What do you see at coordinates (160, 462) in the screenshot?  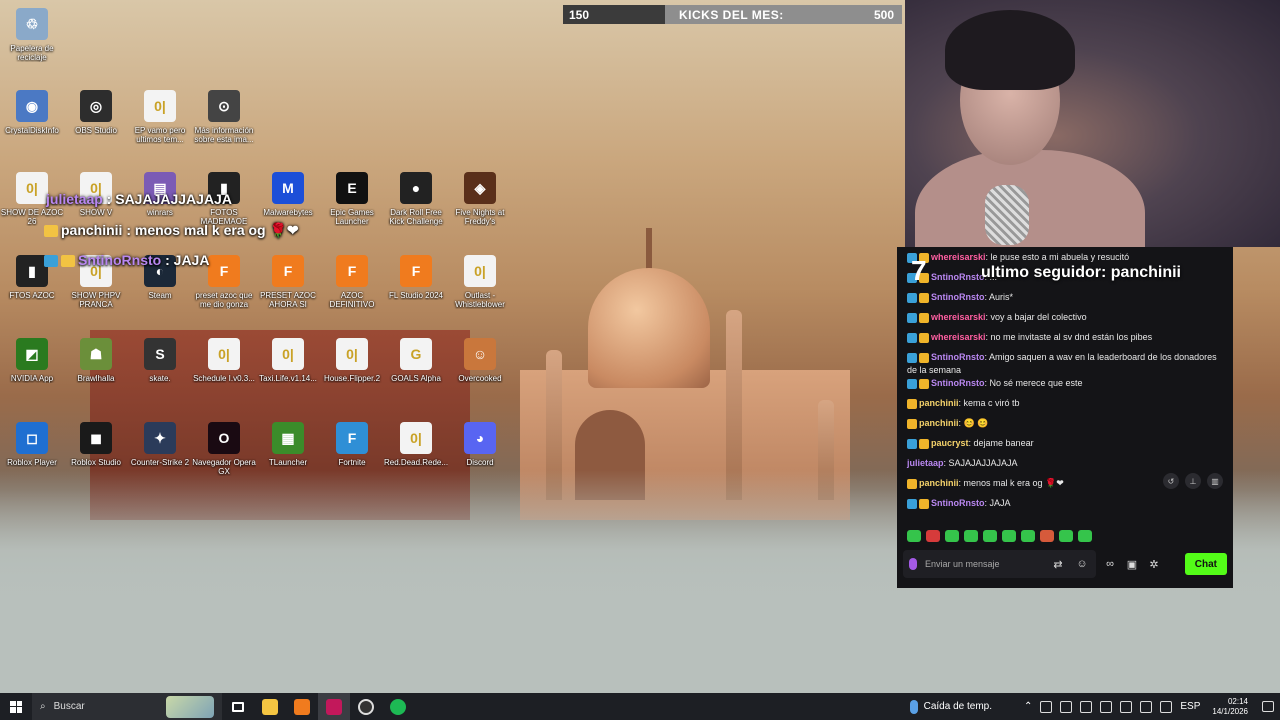 I see `desktop-icon-label: Counter-Strike 2` at bounding box center [160, 462].